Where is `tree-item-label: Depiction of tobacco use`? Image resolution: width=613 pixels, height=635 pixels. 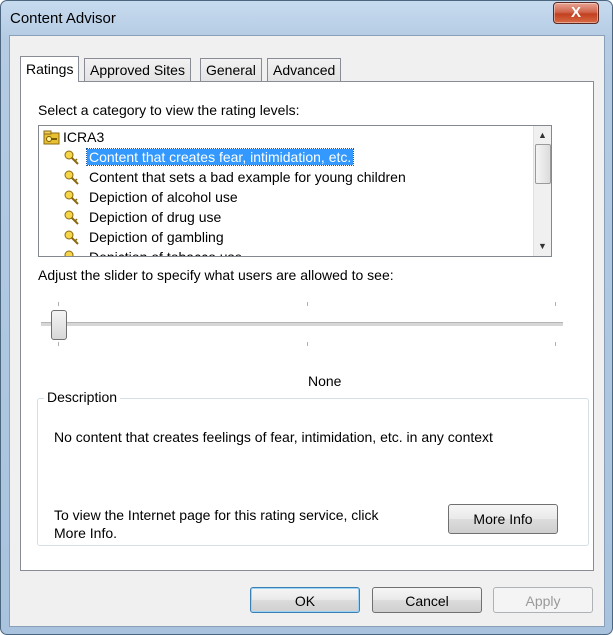 tree-item-label: Depiction of tobacco use is located at coordinates (166, 253).